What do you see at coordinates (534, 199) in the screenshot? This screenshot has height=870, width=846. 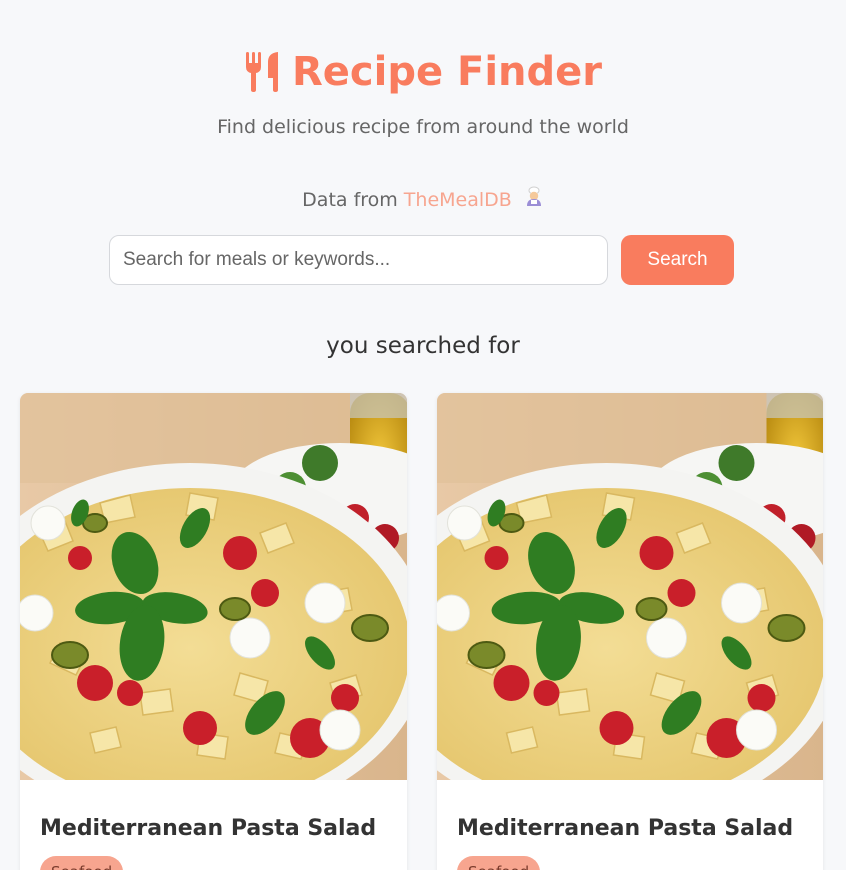 I see `chef-icon` at bounding box center [534, 199].